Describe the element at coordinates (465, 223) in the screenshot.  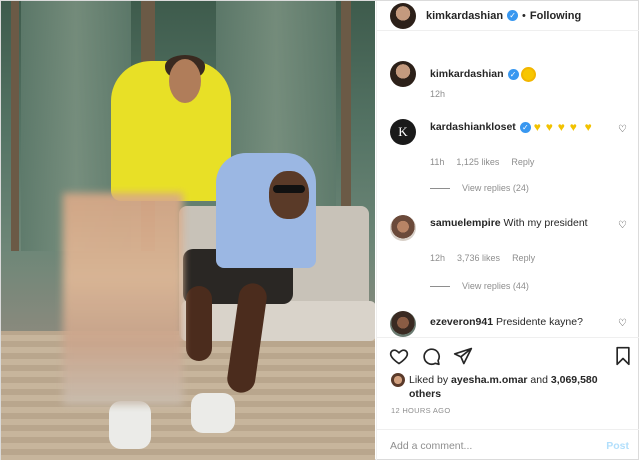
I see `comment-username: samuelempire` at that location.